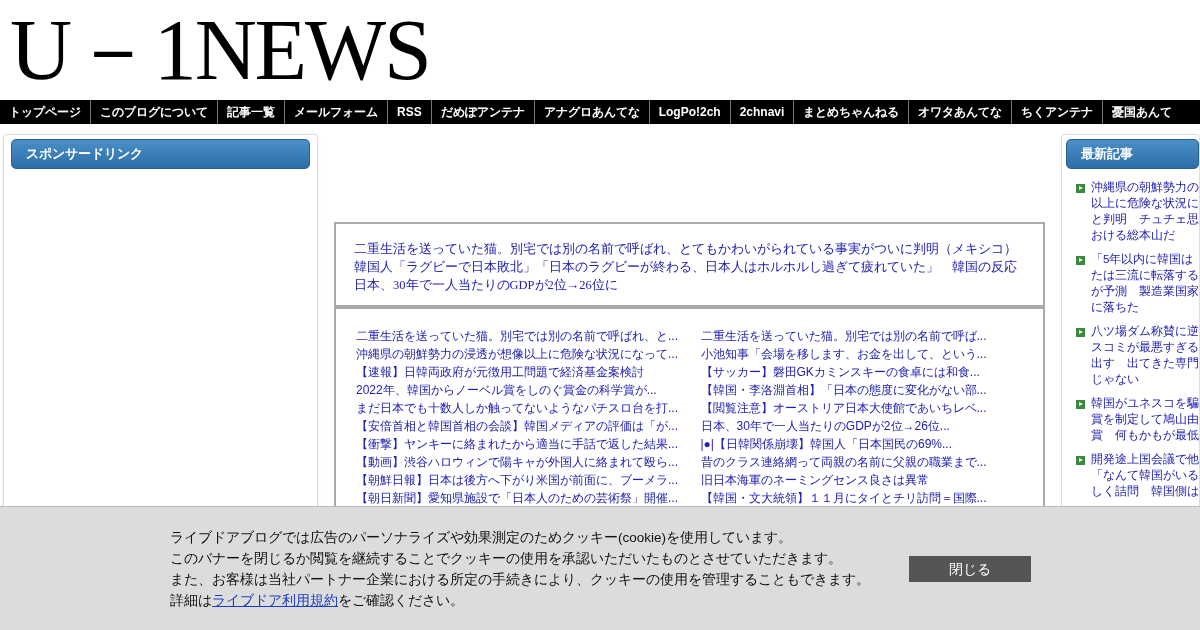 This screenshot has height=630, width=1200. What do you see at coordinates (685, 249) in the screenshot?
I see `article-link: 二重生活を送っていた猫。別宅では別の名前で呼ばれ、とてもかわいがられている事実がついに判明（メキシコ）` at bounding box center [685, 249].